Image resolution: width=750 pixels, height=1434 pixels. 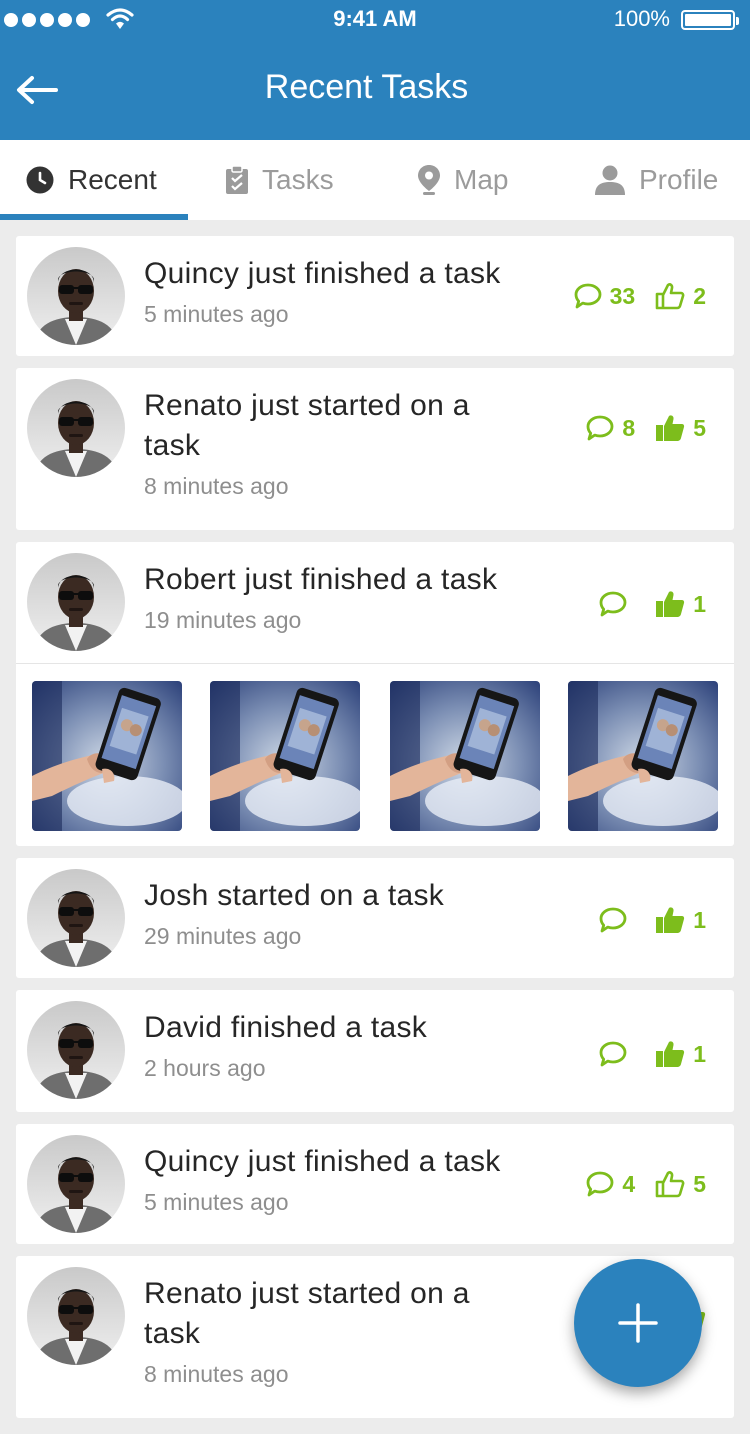 What do you see at coordinates (237, 180) in the screenshot?
I see `clipboard-check-icon` at bounding box center [237, 180].